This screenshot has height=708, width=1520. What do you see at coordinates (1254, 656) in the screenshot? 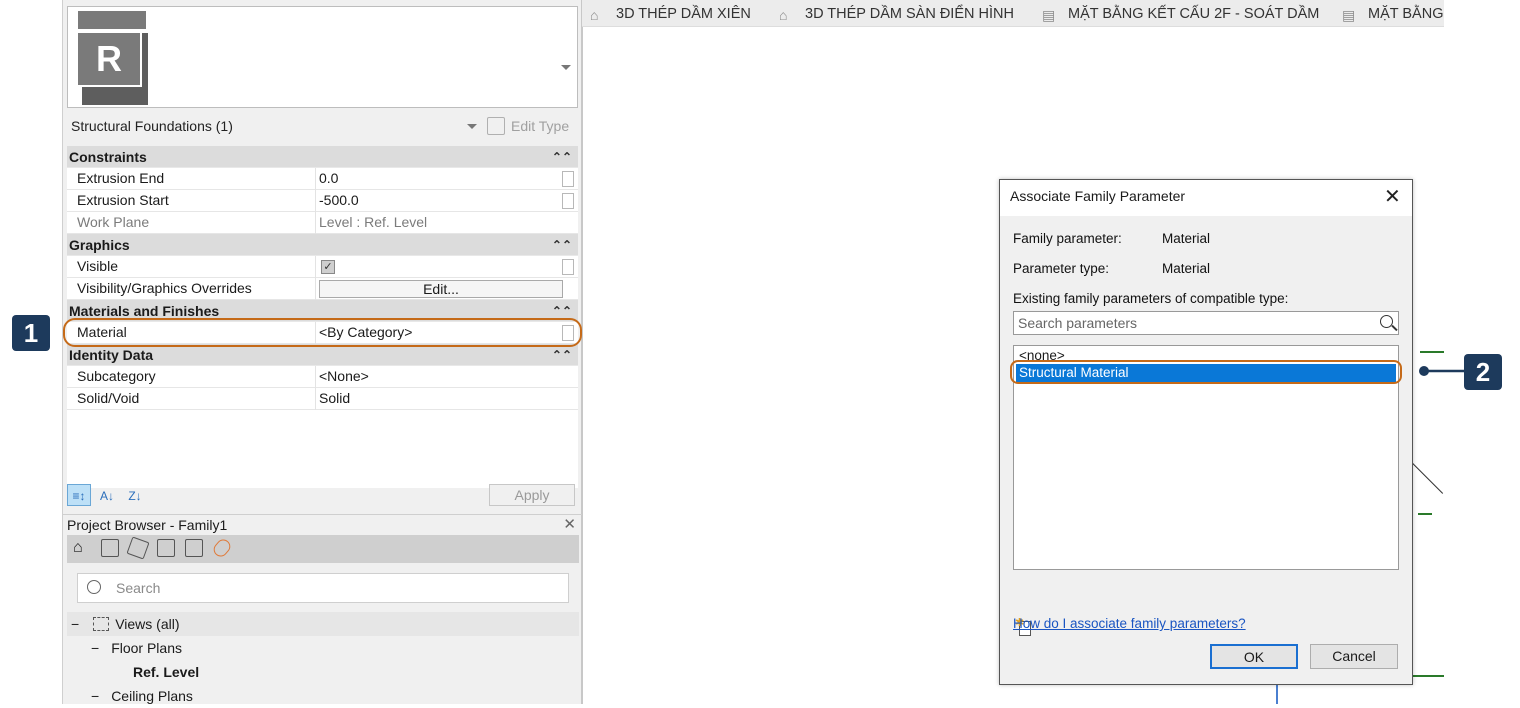
I see `ok-button: OK` at bounding box center [1254, 656].